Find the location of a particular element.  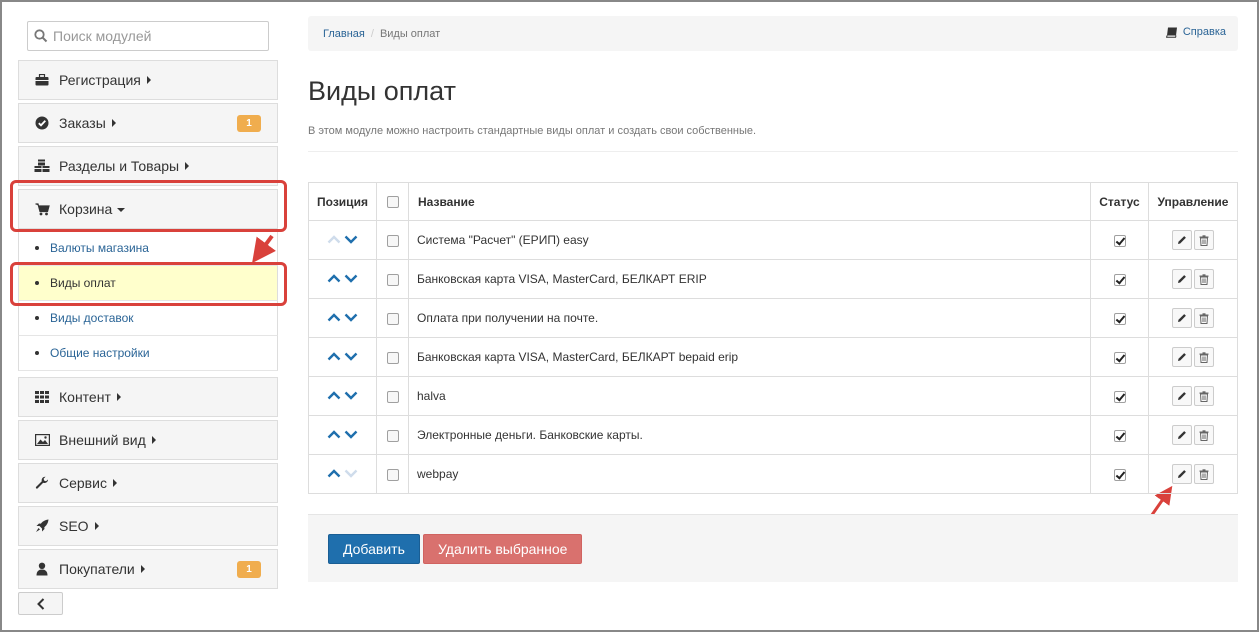

help-link: Справка is located at coordinates (1195, 32).